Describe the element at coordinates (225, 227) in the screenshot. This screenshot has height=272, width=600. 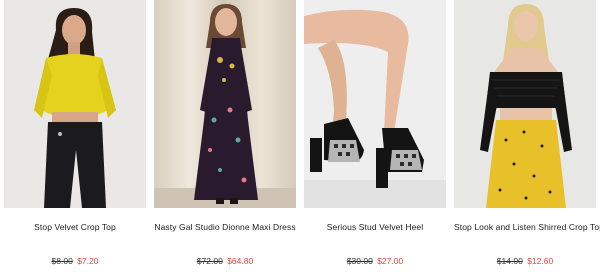
I see `product-name: Nasty Gal Studio Dionne Maxi Dress` at that location.